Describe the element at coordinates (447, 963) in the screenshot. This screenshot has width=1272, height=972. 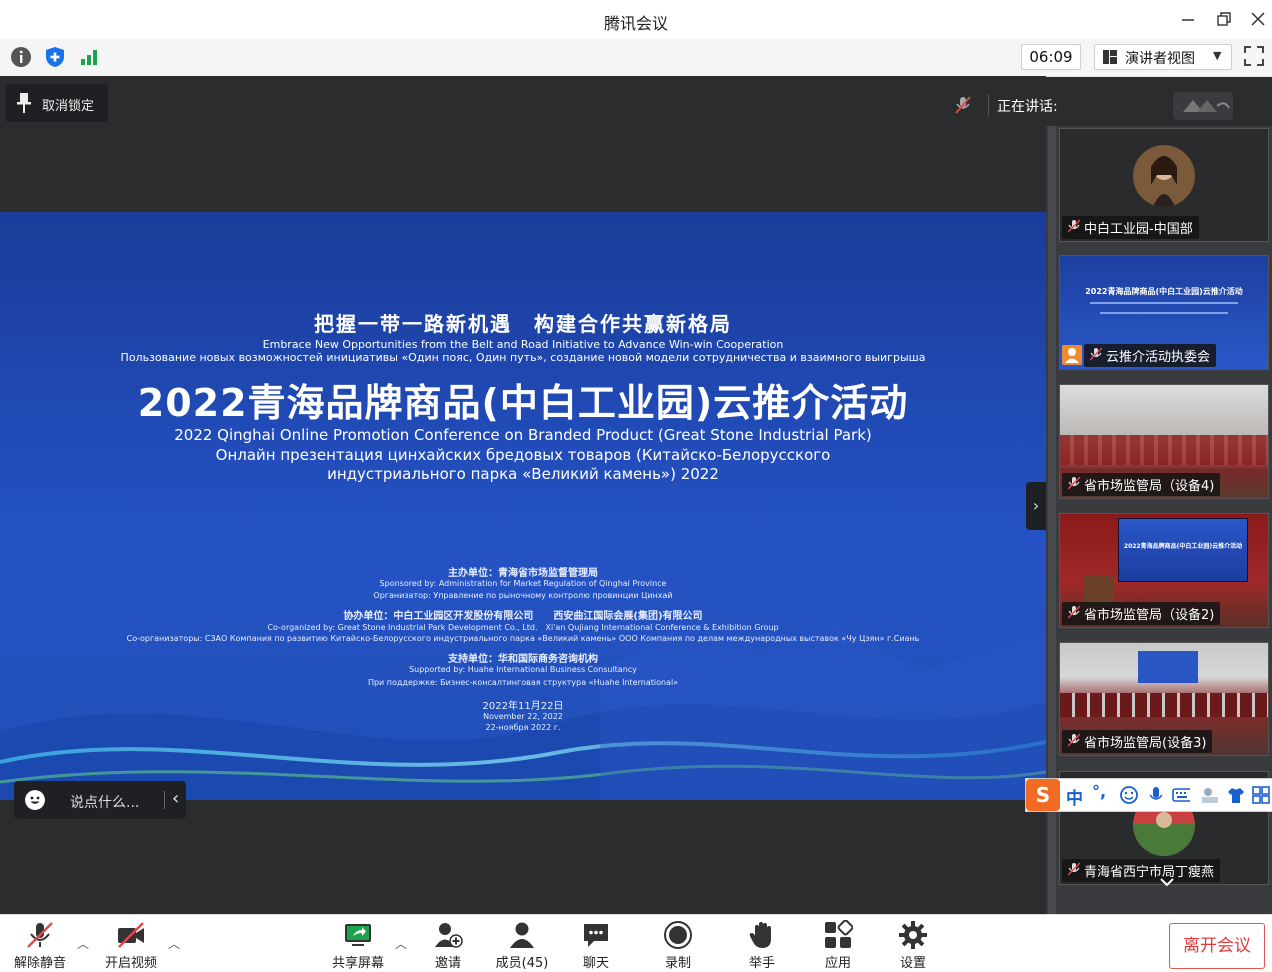
I see `invite-label: 邀请` at that location.